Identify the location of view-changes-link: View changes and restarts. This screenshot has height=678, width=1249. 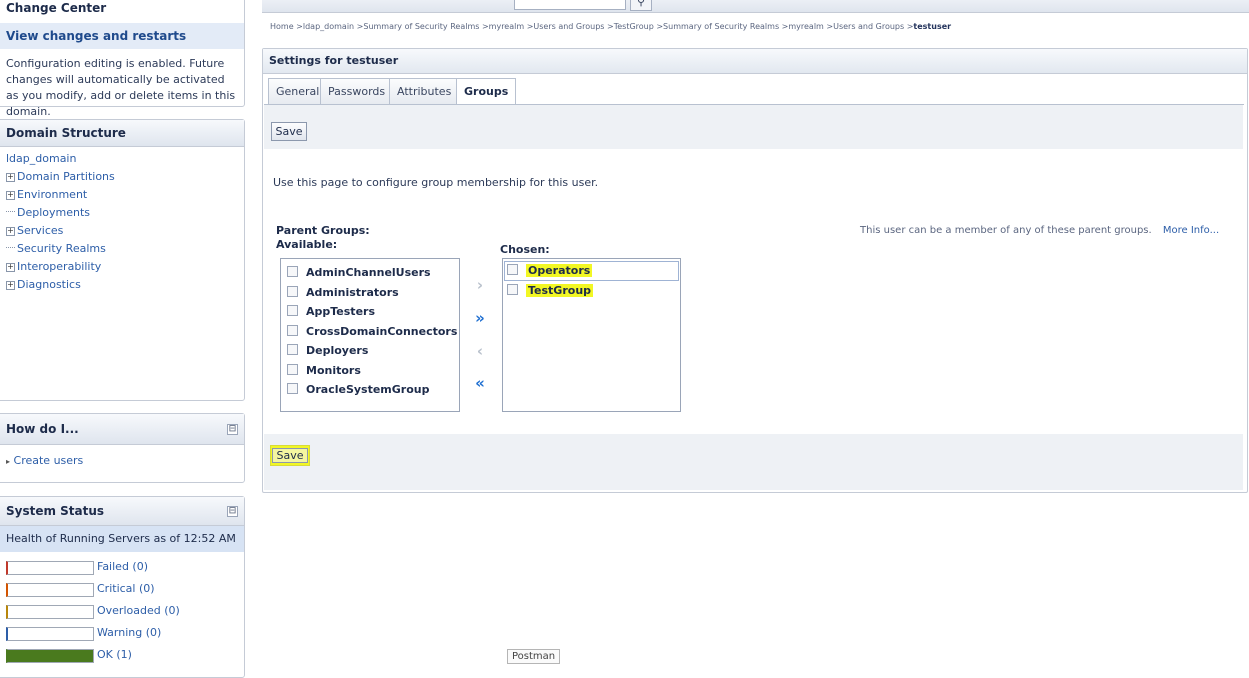
(122, 36).